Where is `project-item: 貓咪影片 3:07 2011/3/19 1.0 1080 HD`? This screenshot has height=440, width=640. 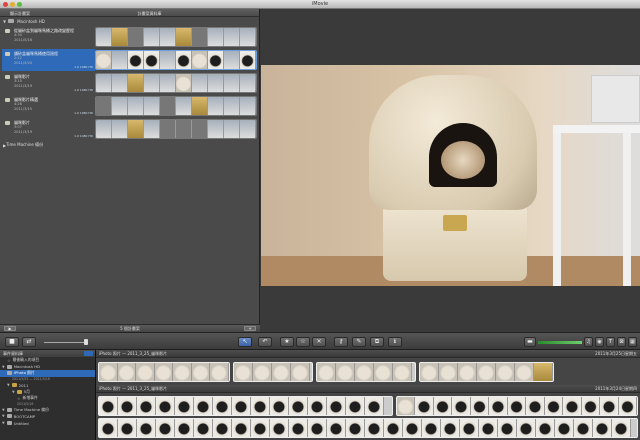 project-item: 貓咪影片 3:07 2011/3/19 1.0 1080 HD is located at coordinates (129, 129).